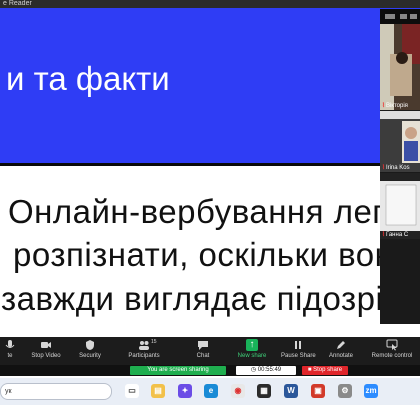 The height and width of the screenshot is (405, 420). What do you see at coordinates (56, 391) in the screenshot?
I see `taskbar-search: ук` at bounding box center [56, 391].